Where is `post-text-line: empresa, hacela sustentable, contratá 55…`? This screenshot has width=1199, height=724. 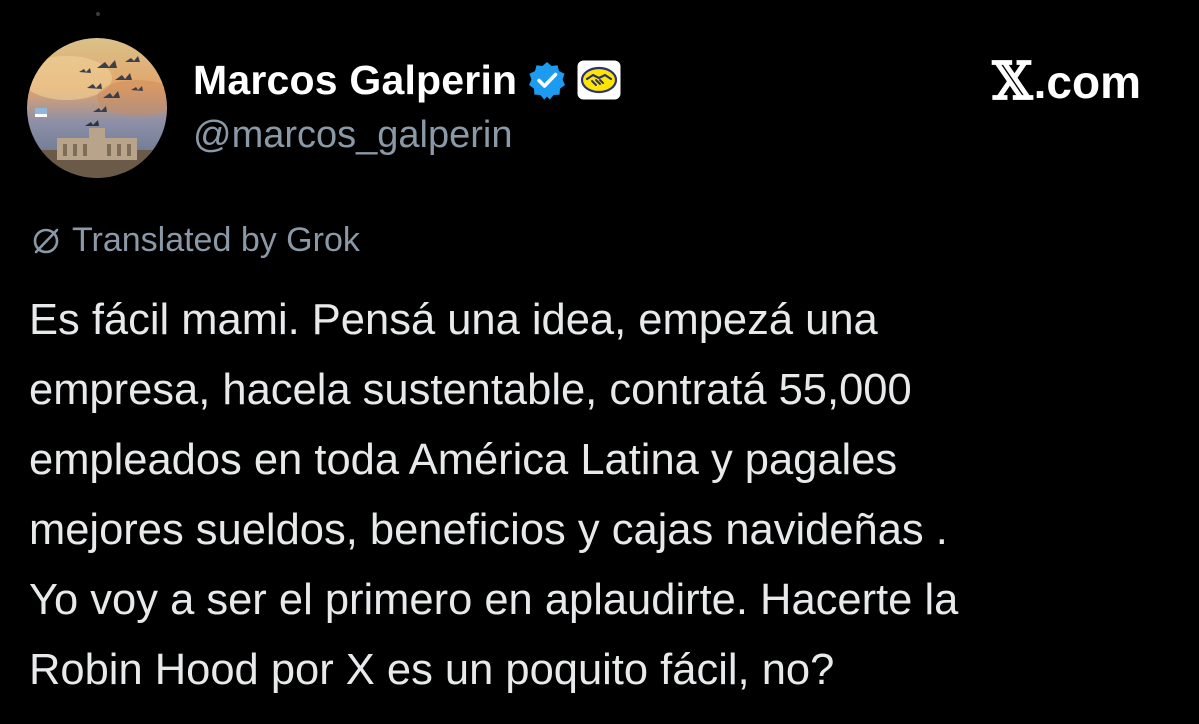 post-text-line: empresa, hacela sustentable, contratá 55… is located at coordinates (470, 390).